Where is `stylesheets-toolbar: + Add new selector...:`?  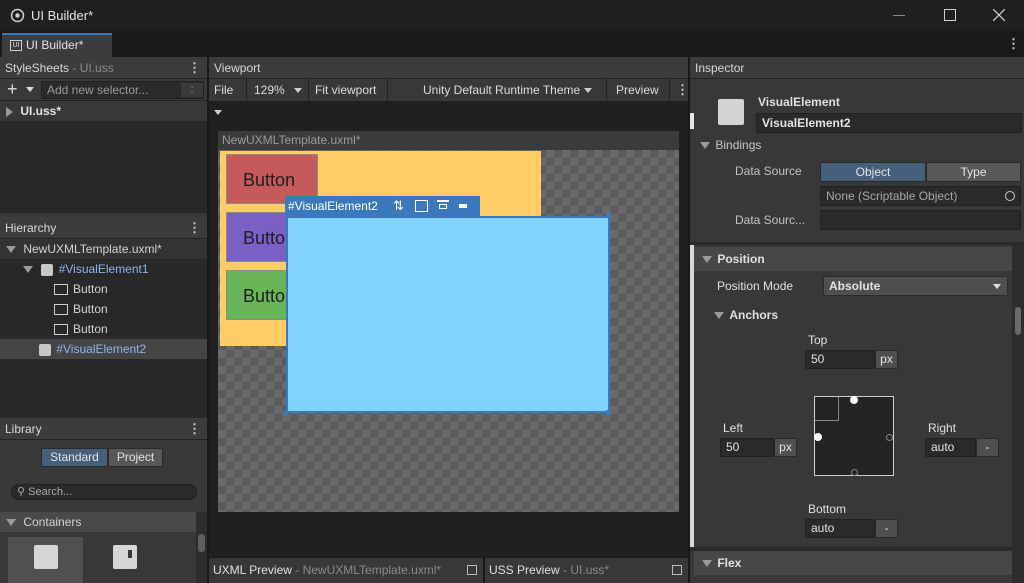
stylesheets-toolbar: + Add new selector...: is located at coordinates (103, 90).